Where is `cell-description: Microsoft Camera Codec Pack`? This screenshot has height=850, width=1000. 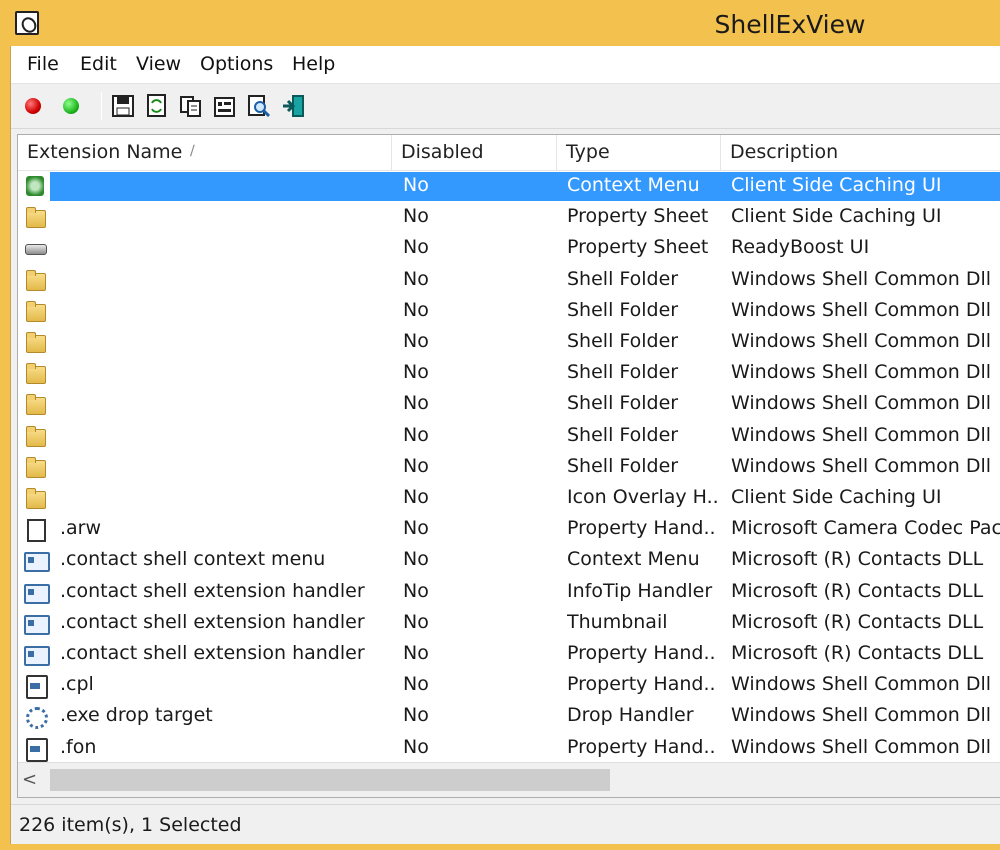 cell-description: Microsoft Camera Codec Pack is located at coordinates (865, 528).